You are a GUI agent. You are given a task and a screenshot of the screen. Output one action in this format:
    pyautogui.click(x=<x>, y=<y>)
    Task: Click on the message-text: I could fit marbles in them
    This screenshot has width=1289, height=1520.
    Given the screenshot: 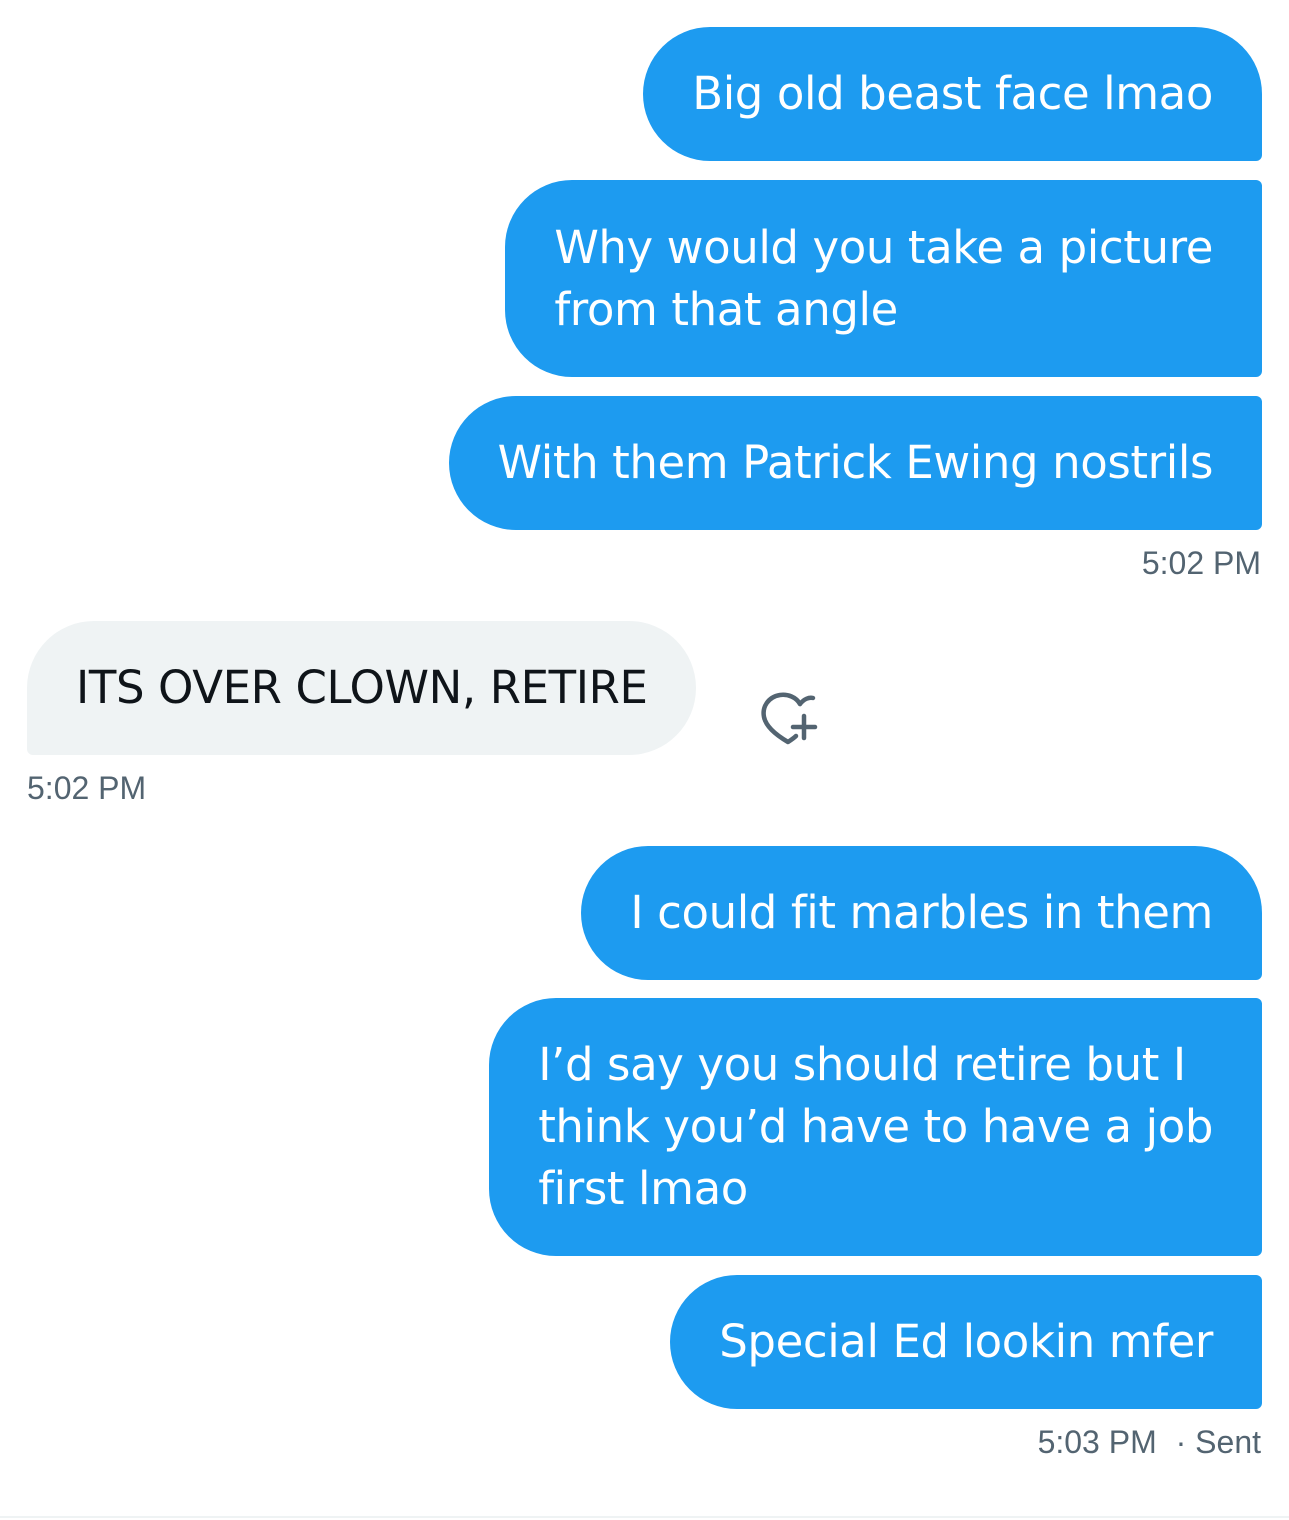 What is the action you would take?
    pyautogui.click(x=921, y=912)
    